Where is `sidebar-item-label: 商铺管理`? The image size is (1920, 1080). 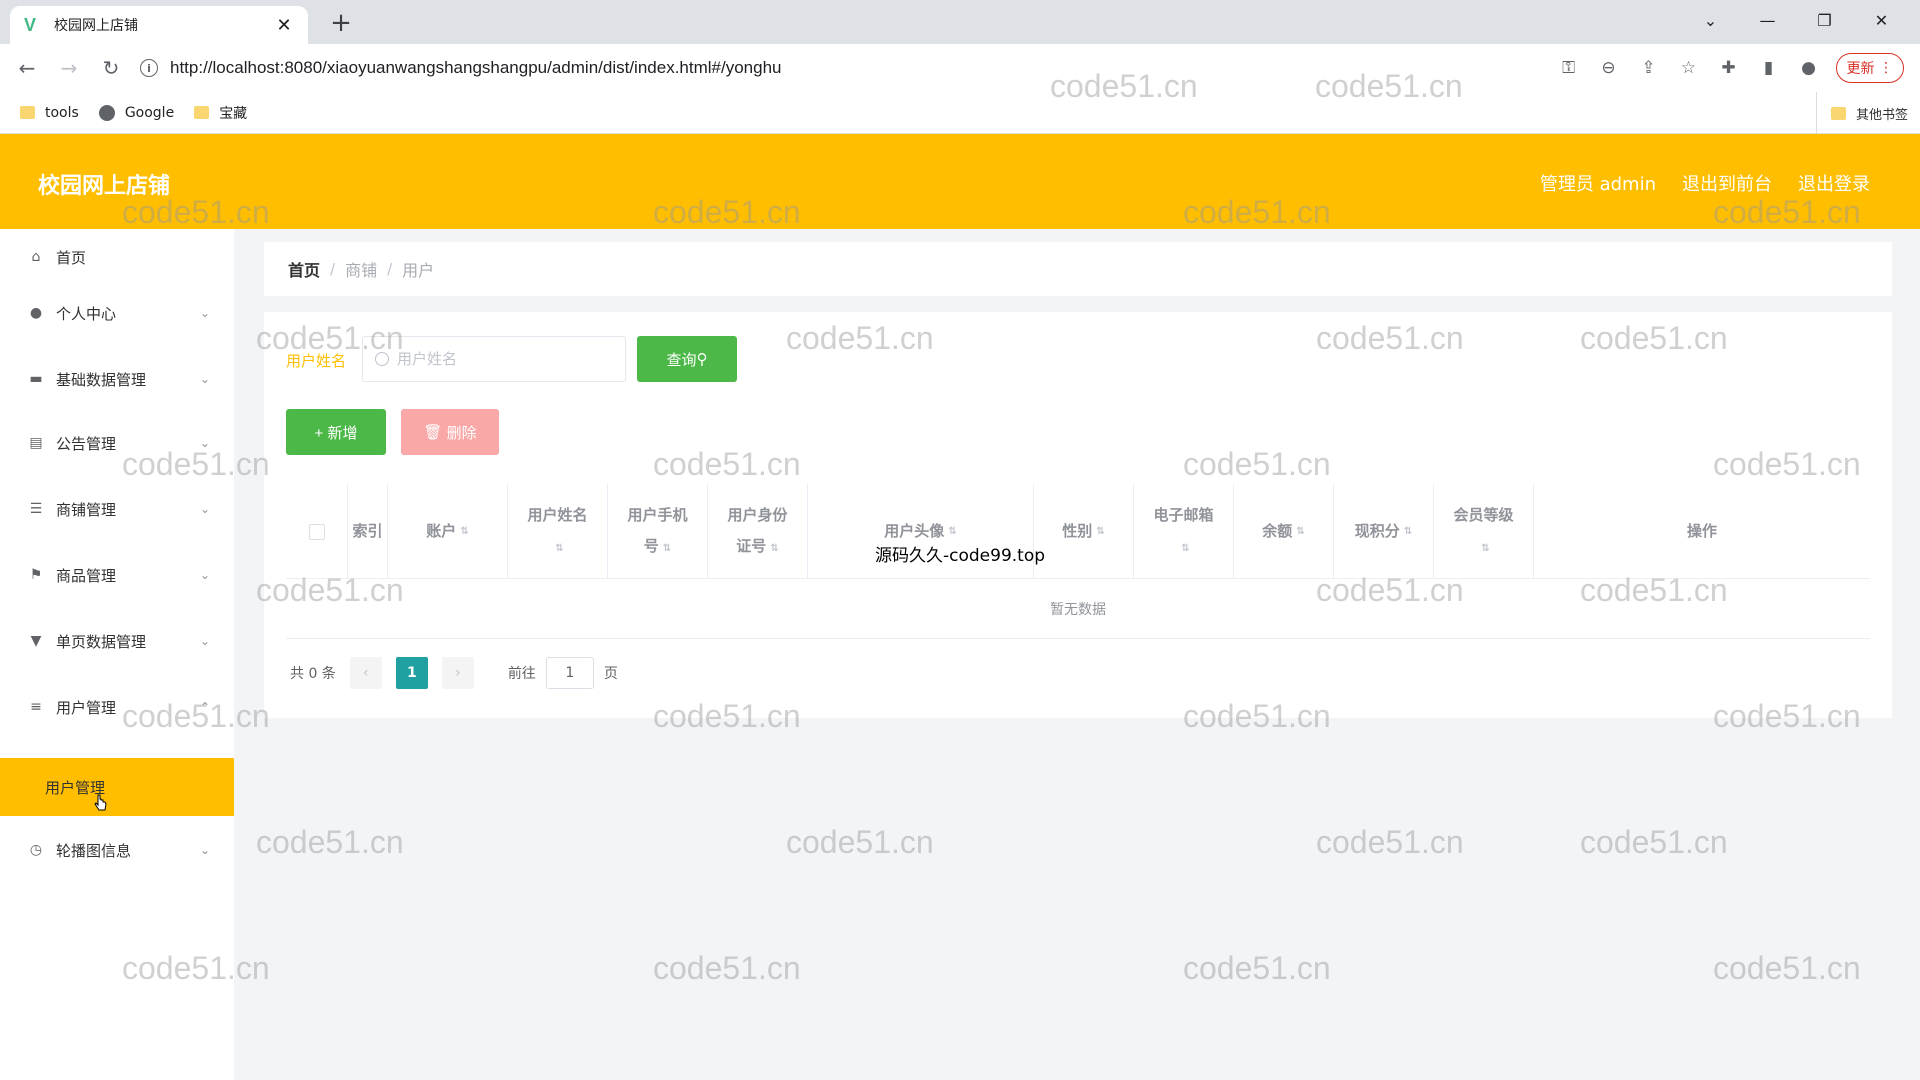 sidebar-item-label: 商铺管理 is located at coordinates (86, 509).